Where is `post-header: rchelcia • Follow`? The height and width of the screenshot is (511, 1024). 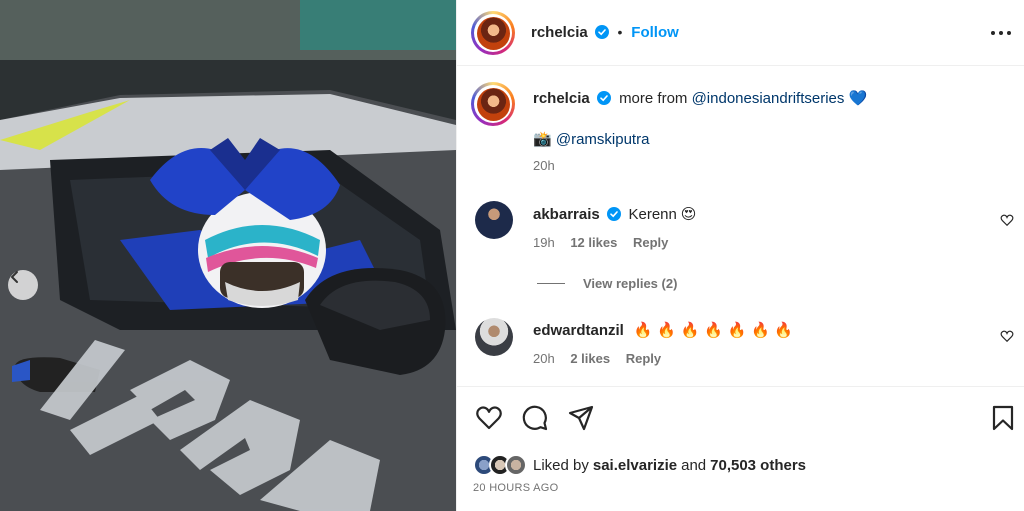 post-header: rchelcia • Follow is located at coordinates (740, 33).